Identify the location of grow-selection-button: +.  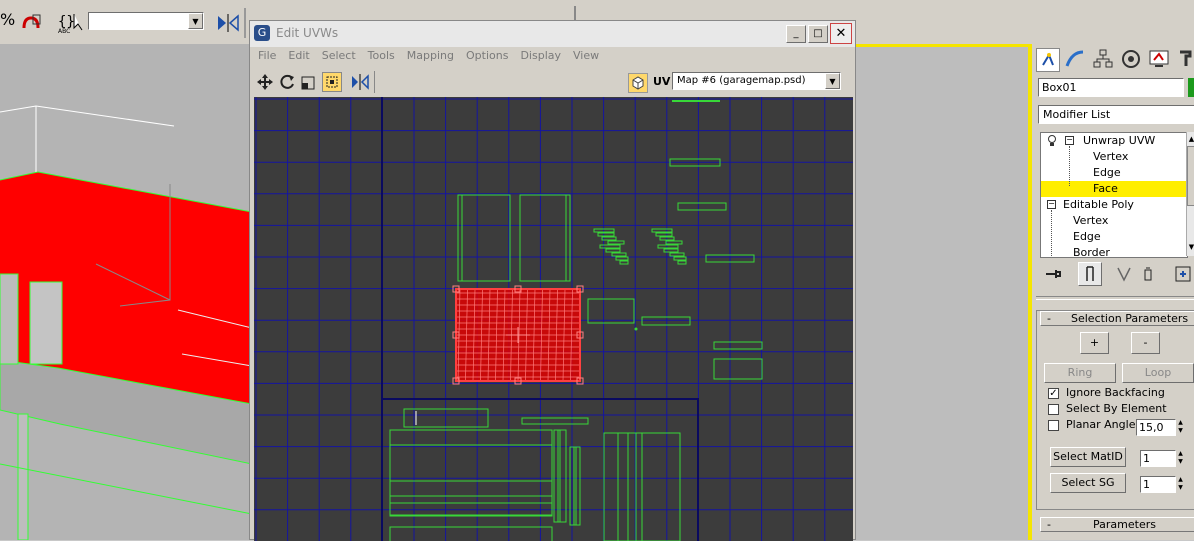
(1094, 343).